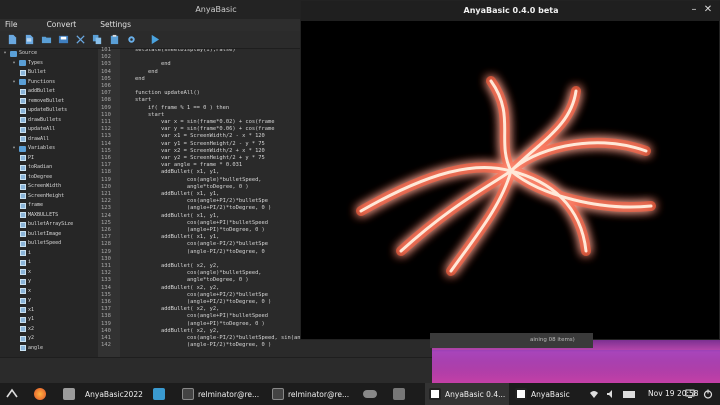 The image size is (720, 405). Describe the element at coordinates (27, 311) in the screenshot. I see `tree-item: x1` at that location.